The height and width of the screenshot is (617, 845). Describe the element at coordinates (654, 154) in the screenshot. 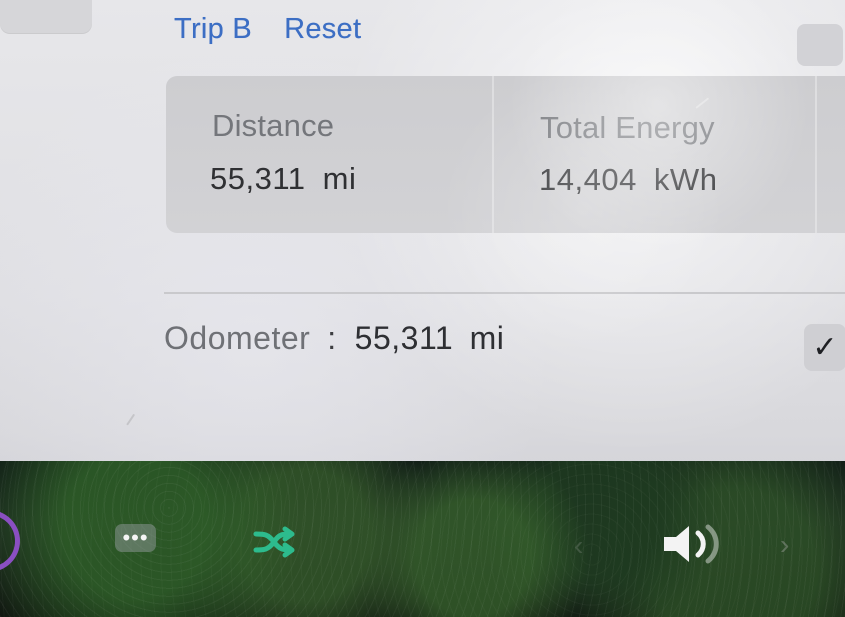

I see `total-energy-stat: Total Energy 14,404 kWh` at that location.